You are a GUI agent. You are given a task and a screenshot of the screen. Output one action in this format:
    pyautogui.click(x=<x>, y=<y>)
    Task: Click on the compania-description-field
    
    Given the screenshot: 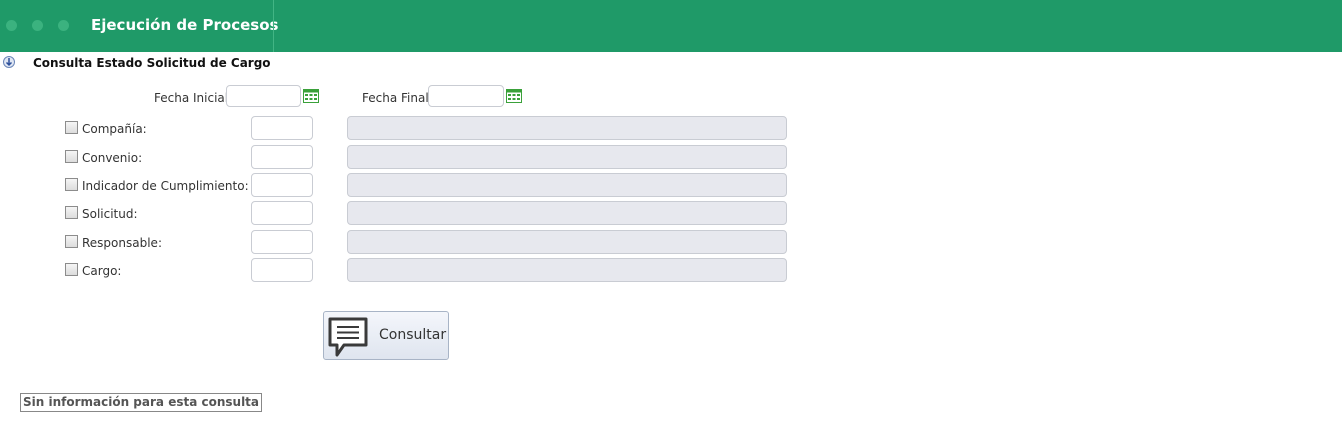 What is the action you would take?
    pyautogui.click(x=567, y=128)
    